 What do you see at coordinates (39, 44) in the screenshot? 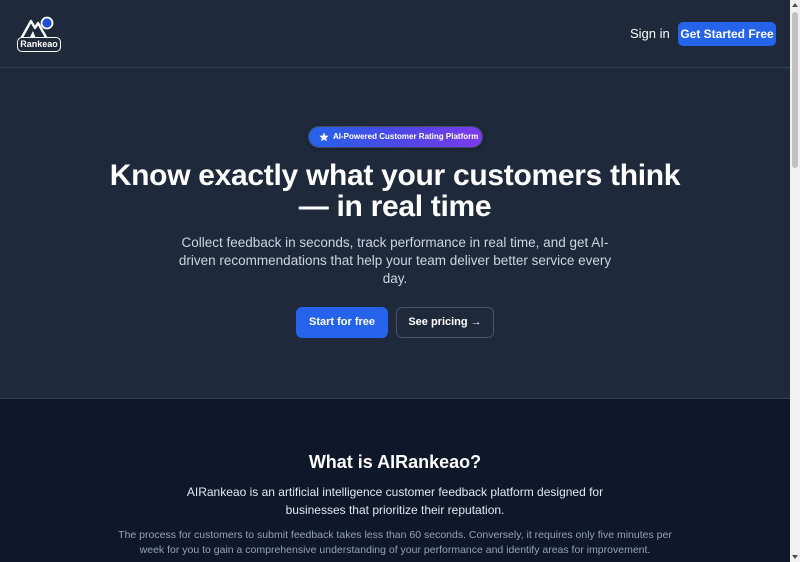
I see `logo-wordmark: Rankeao` at bounding box center [39, 44].